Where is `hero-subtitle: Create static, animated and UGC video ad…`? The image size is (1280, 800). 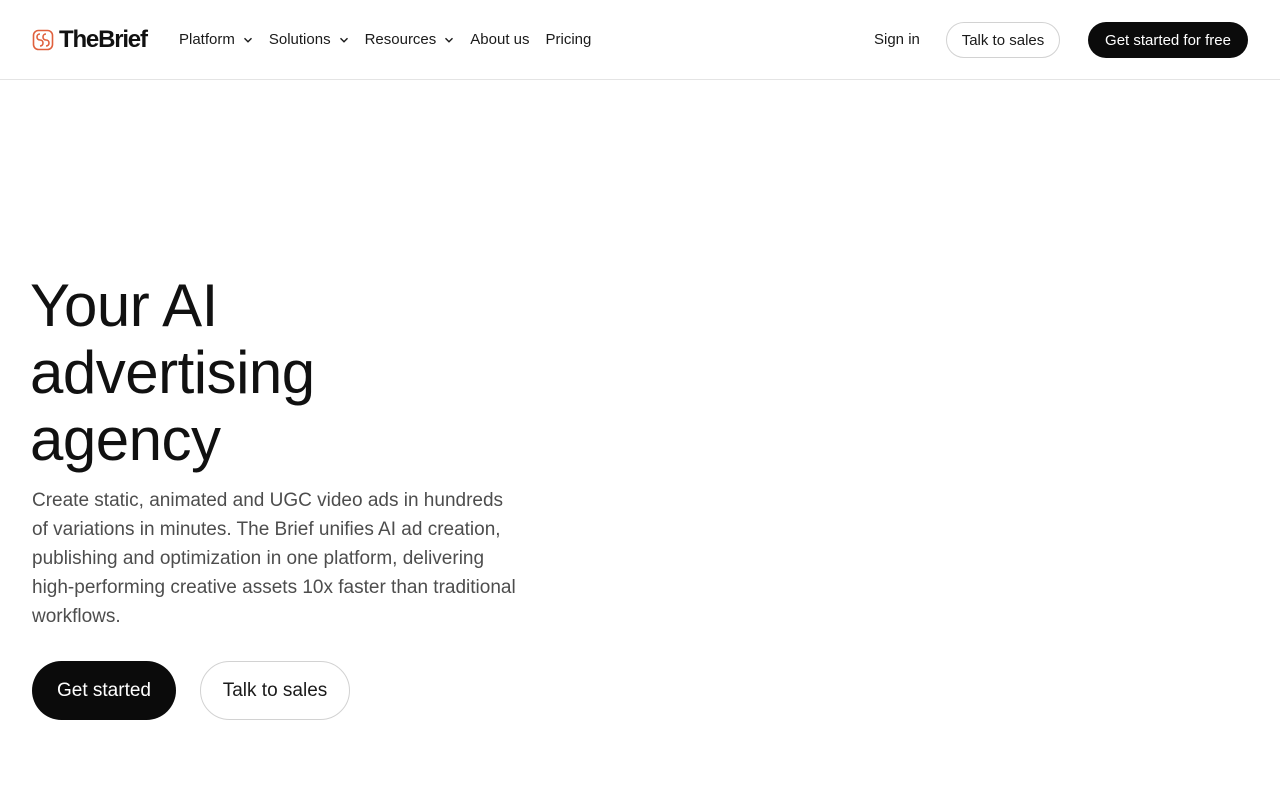 hero-subtitle: Create static, animated and UGC video ad… is located at coordinates (274, 558).